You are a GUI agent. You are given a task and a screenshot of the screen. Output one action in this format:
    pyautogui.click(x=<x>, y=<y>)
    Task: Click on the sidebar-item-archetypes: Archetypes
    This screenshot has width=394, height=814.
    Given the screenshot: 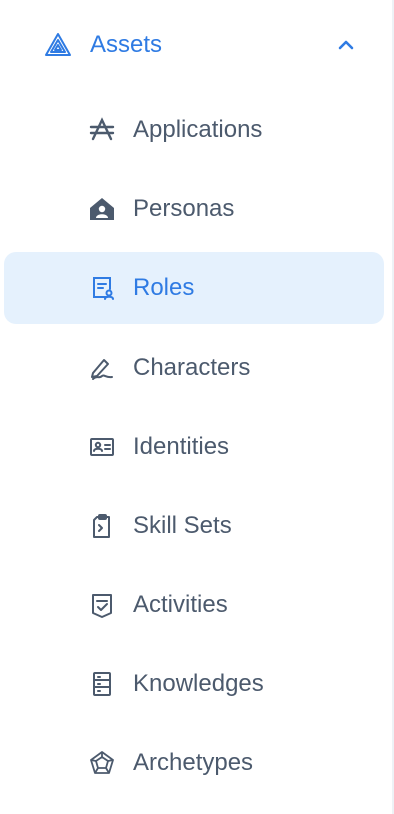 What is the action you would take?
    pyautogui.click(x=194, y=763)
    